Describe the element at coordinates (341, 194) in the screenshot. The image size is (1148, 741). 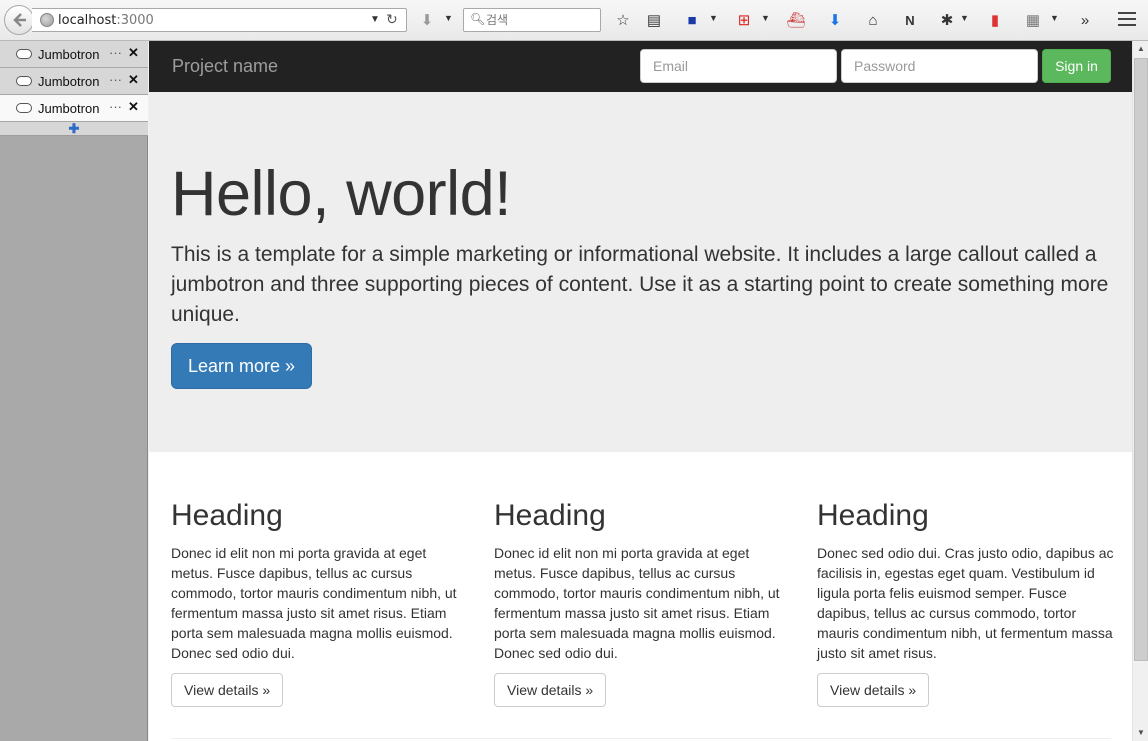
I see `jumbotron-heading: Hello, world!` at that location.